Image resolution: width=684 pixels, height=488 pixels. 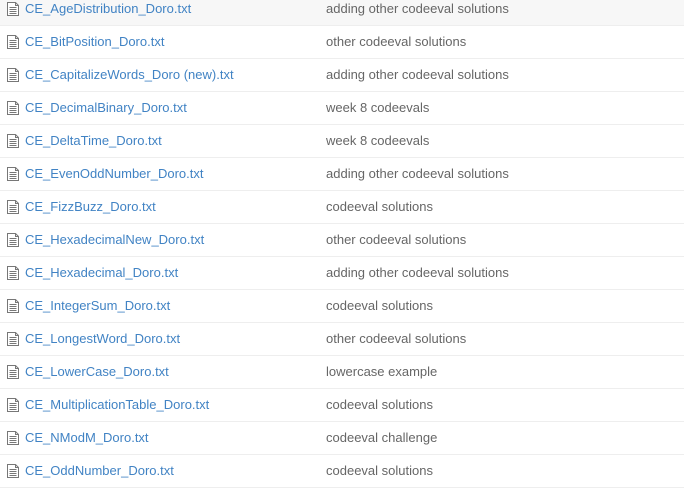 I want to click on table-row: CE_DeltaTime_Doro.txt week 8 codeevals, so click(x=342, y=141).